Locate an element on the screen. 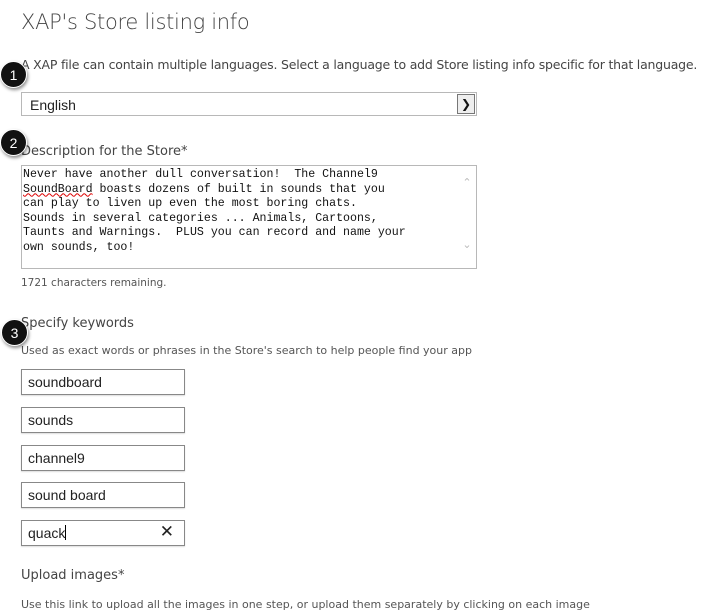 The width and height of the screenshot is (720, 614). language-select-value: English is located at coordinates (53, 105).